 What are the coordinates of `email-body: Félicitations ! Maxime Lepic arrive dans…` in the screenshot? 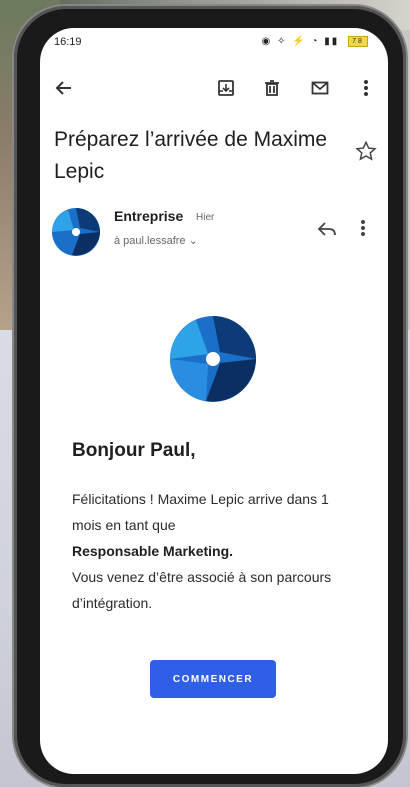 It's located at (217, 551).